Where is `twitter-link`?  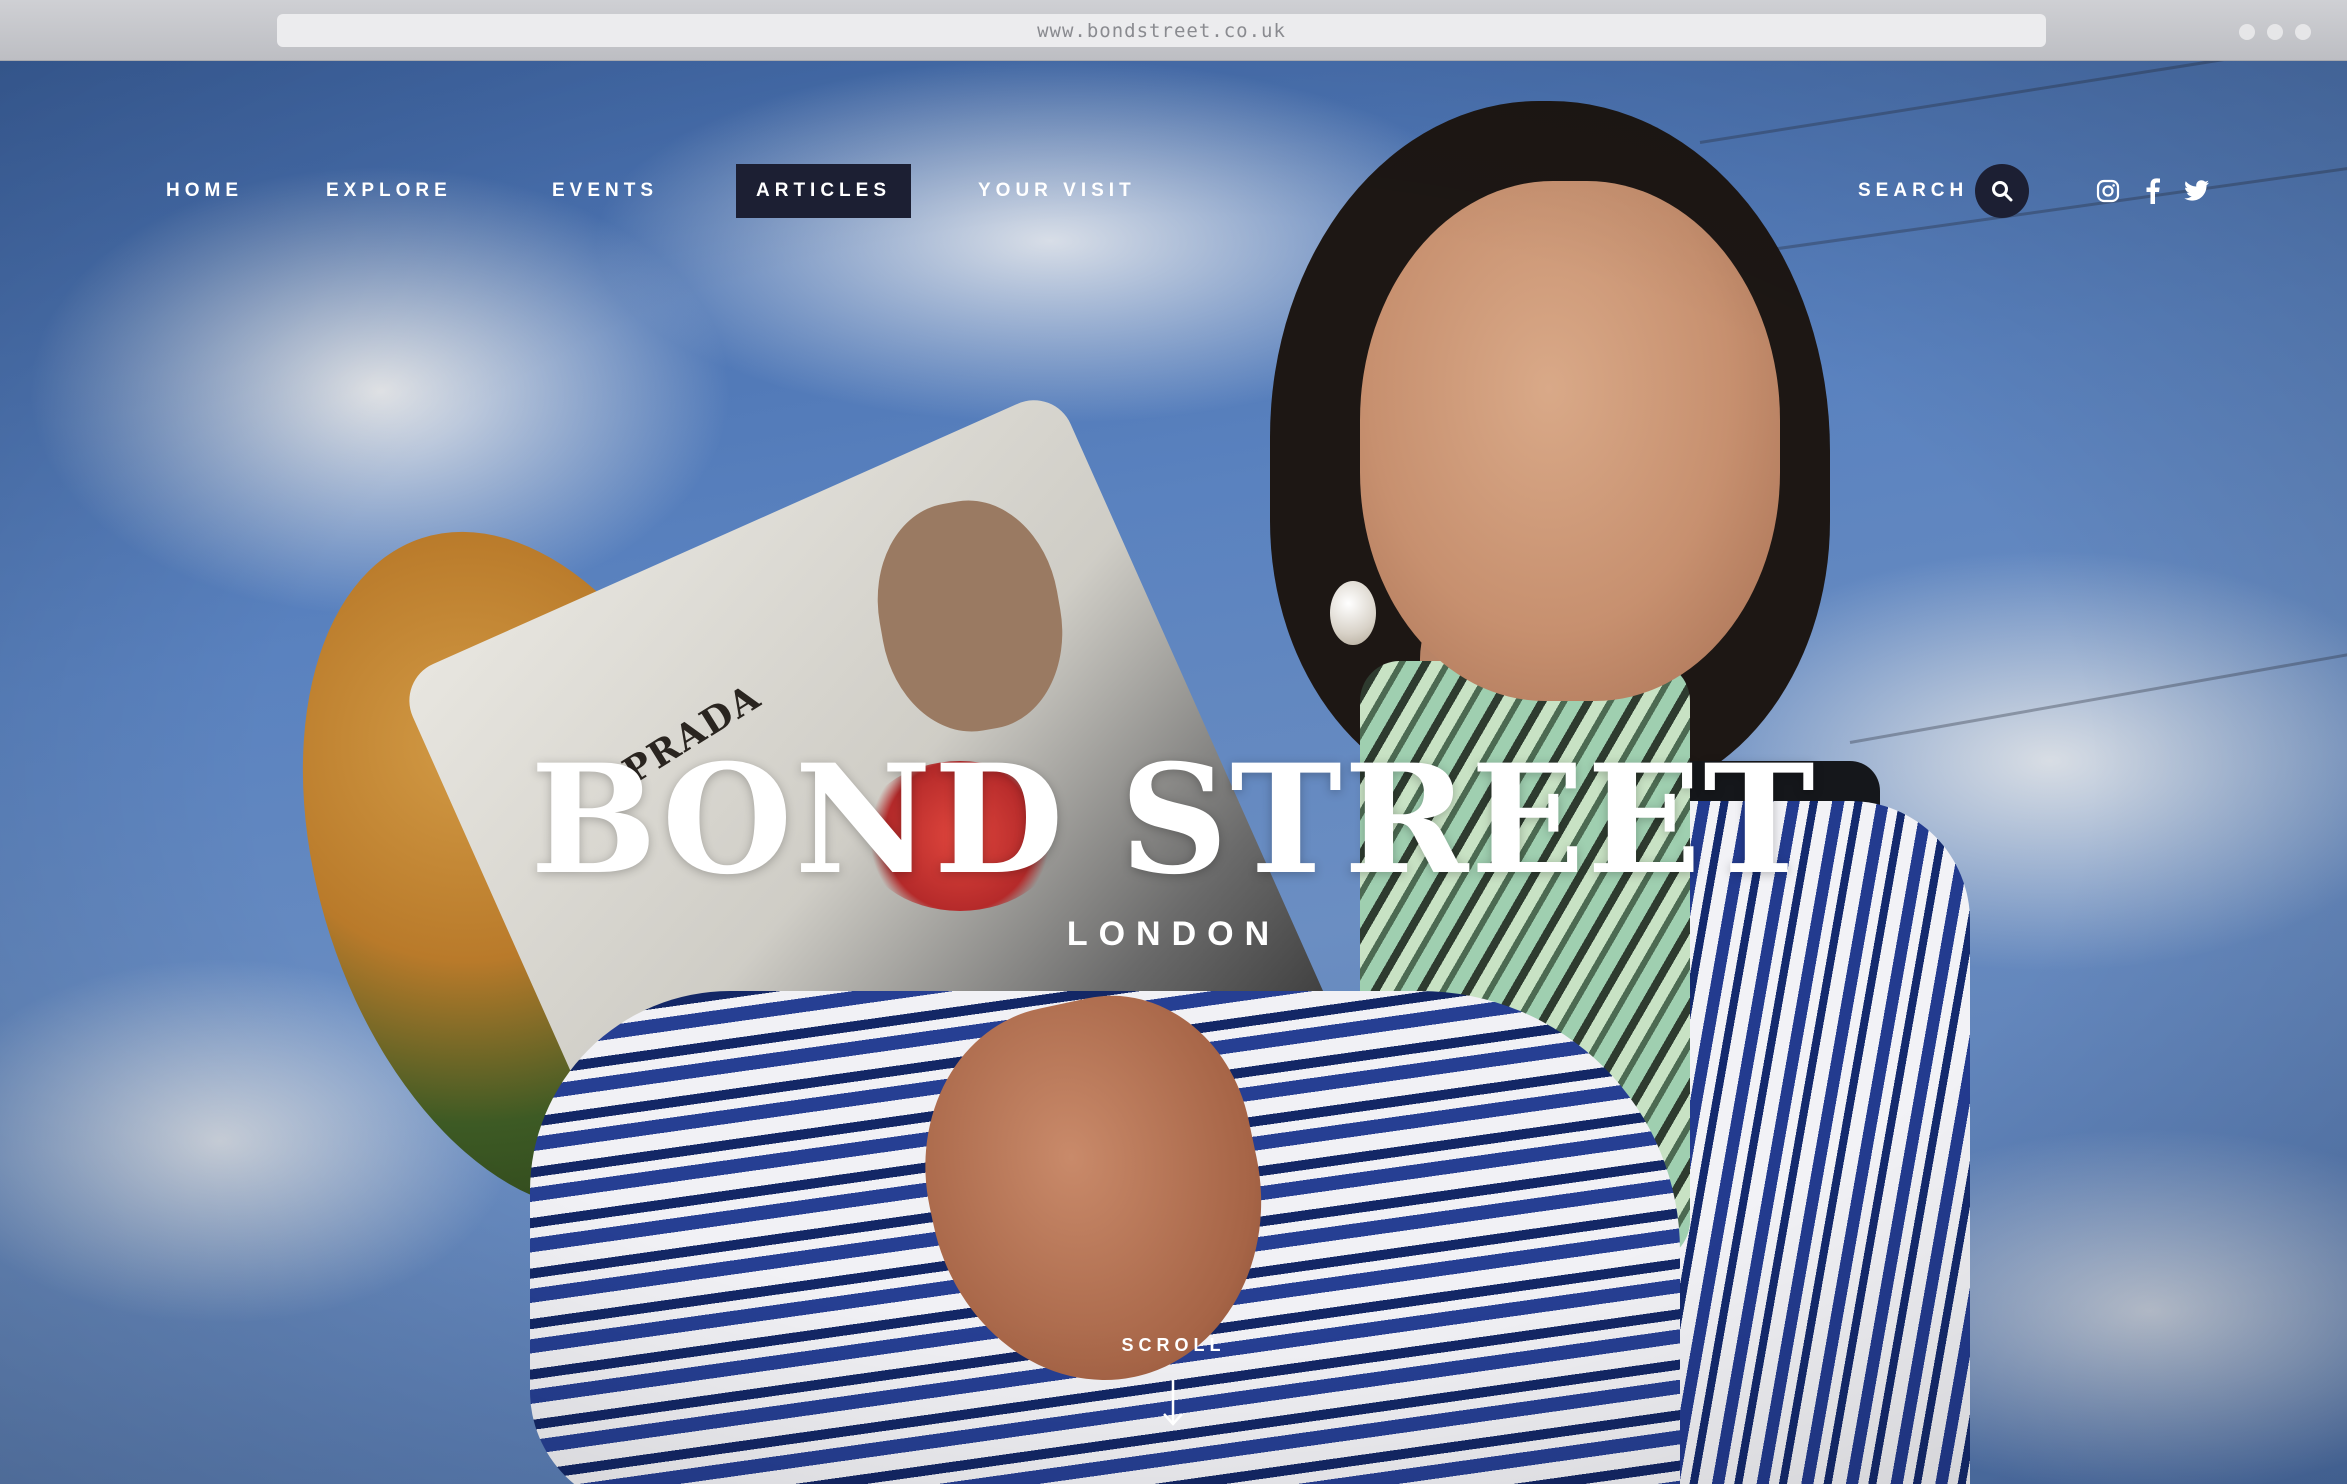
twitter-link is located at coordinates (2197, 191).